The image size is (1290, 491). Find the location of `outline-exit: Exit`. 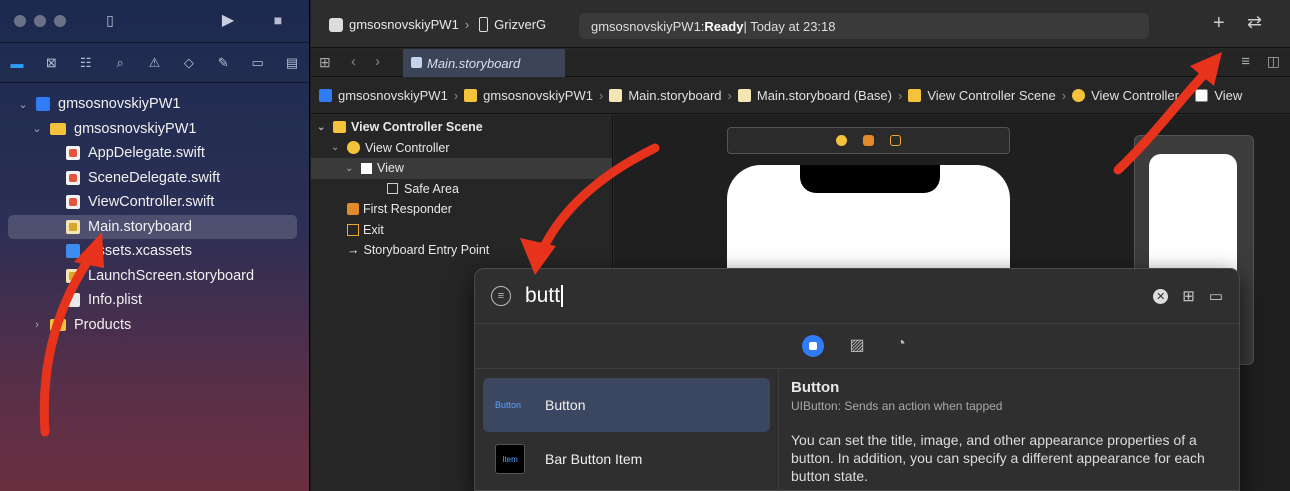

outline-exit: Exit is located at coordinates (461, 230).